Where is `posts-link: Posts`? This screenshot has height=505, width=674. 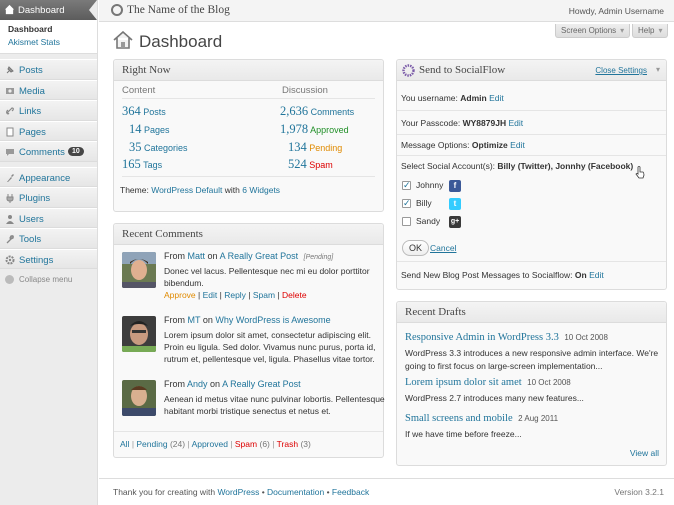
posts-link: Posts is located at coordinates (154, 112).